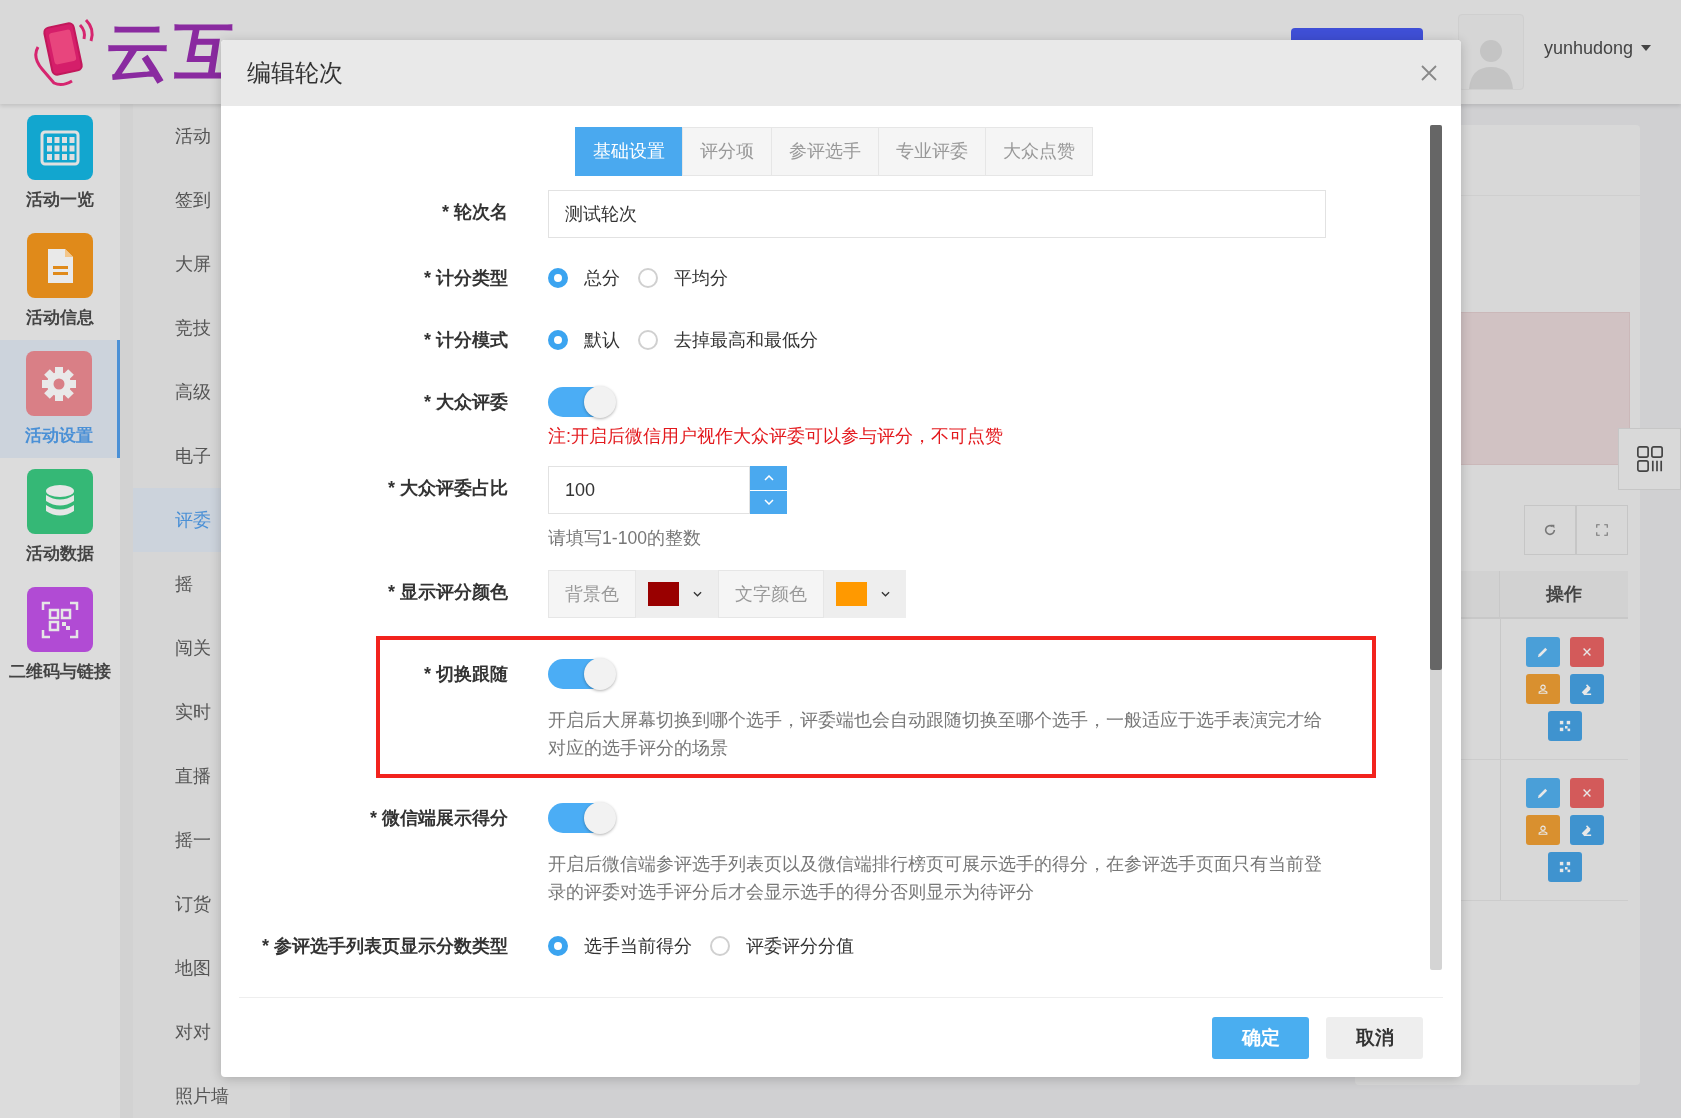  Describe the element at coordinates (776, 436) in the screenshot. I see `warning-note: 注:开启后微信用户视作大众评委可以参与评分，不可点赞` at that location.